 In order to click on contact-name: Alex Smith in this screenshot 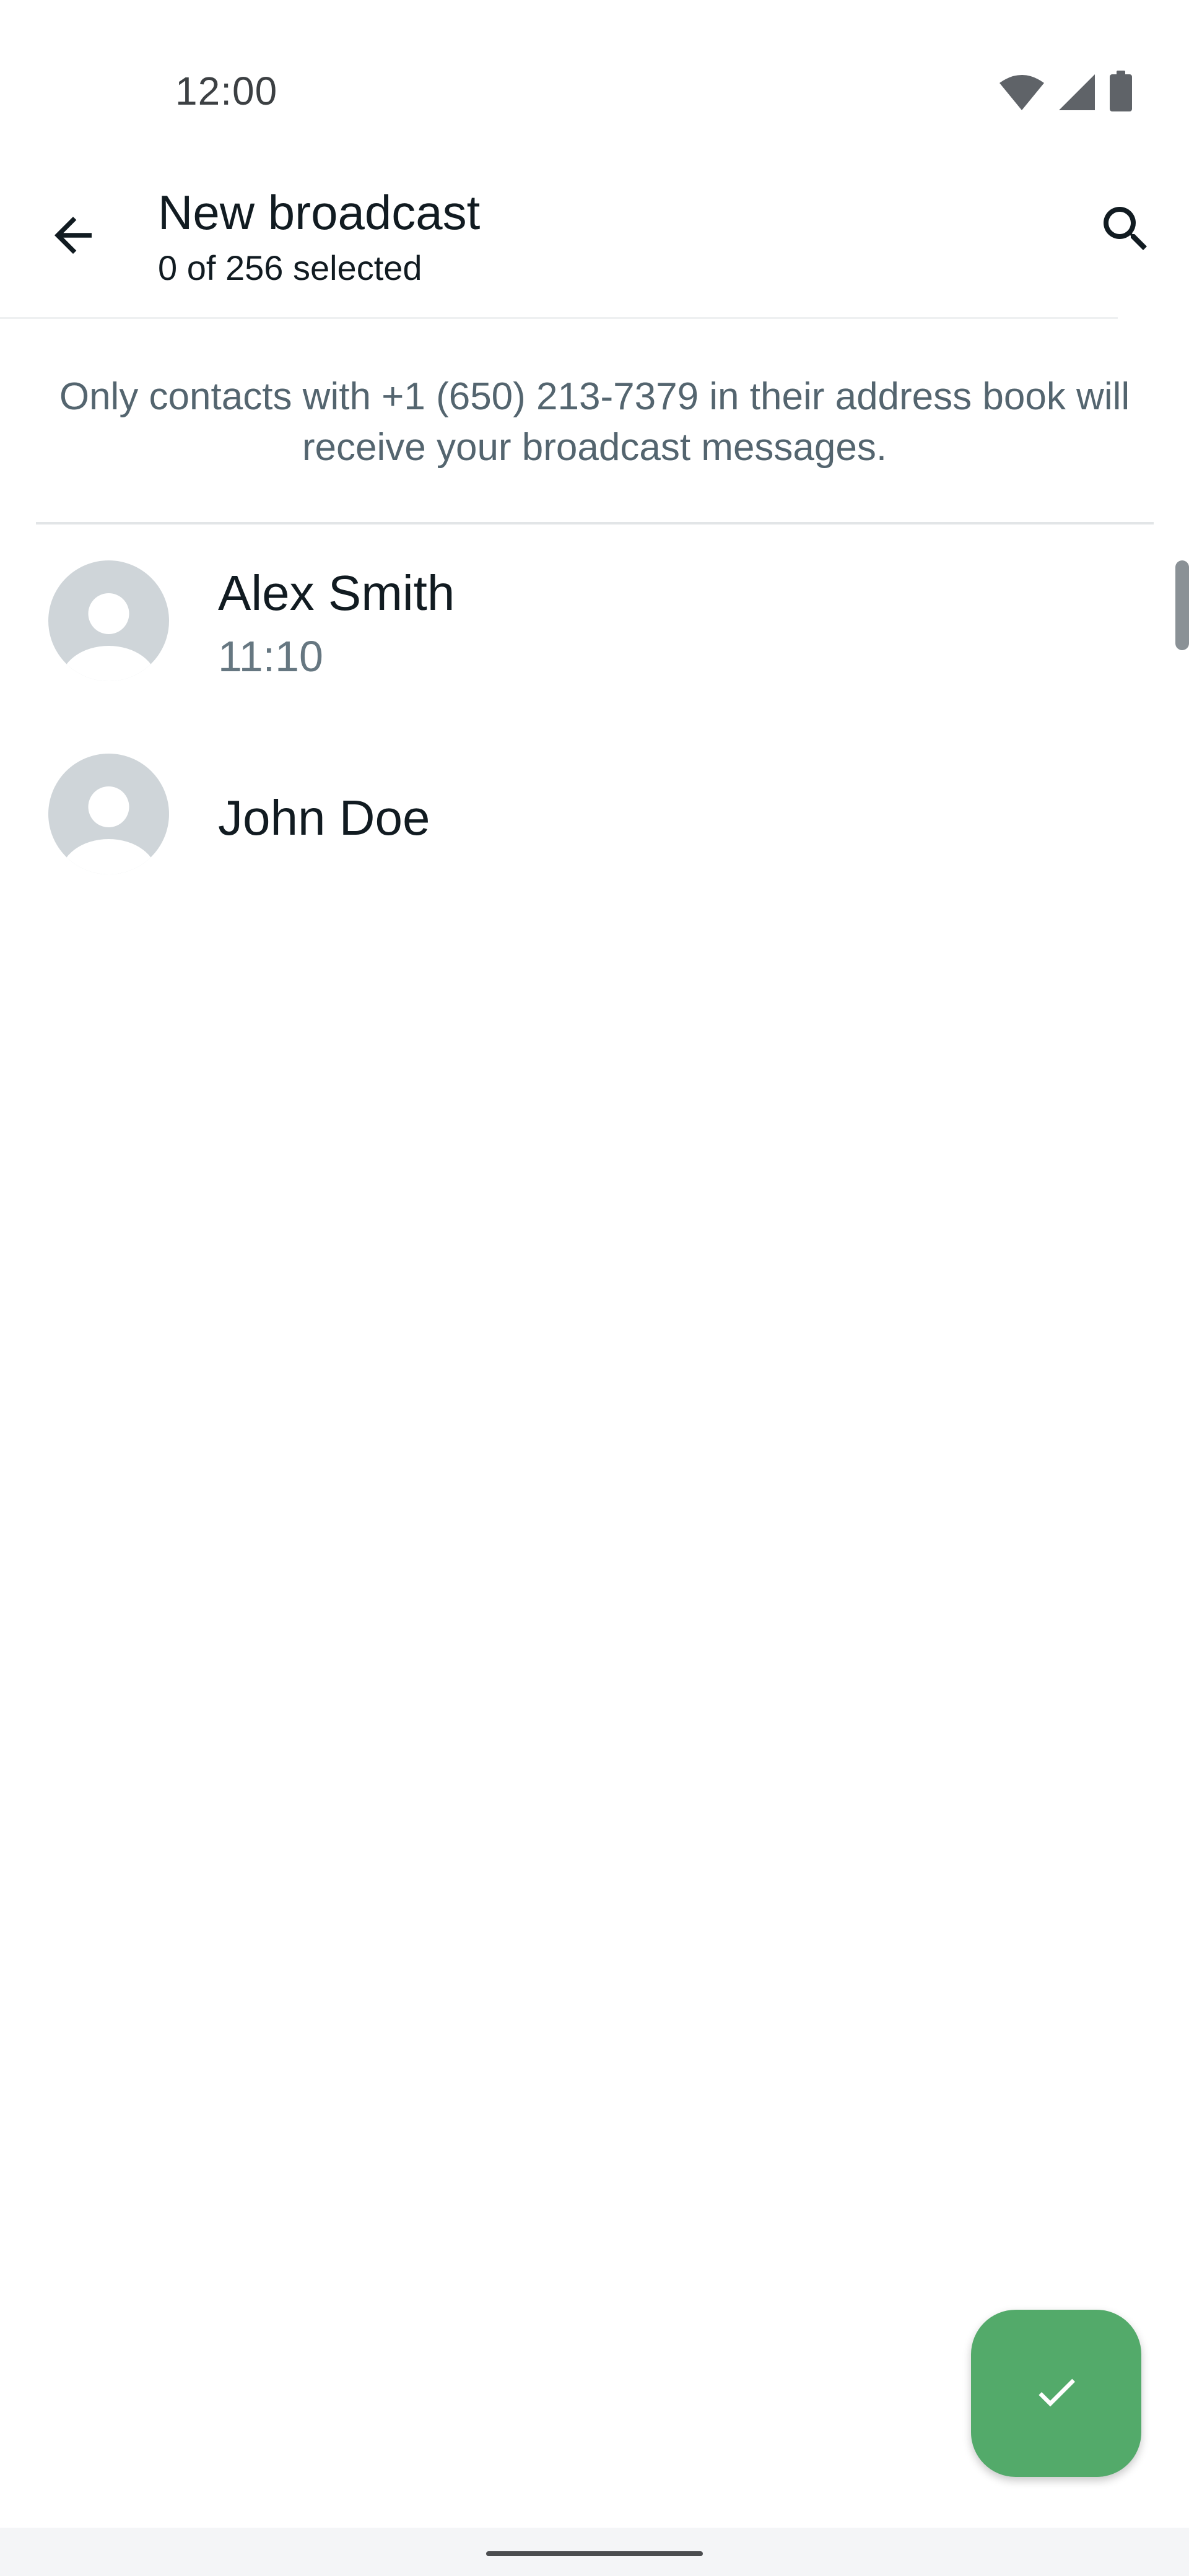, I will do `click(337, 592)`.